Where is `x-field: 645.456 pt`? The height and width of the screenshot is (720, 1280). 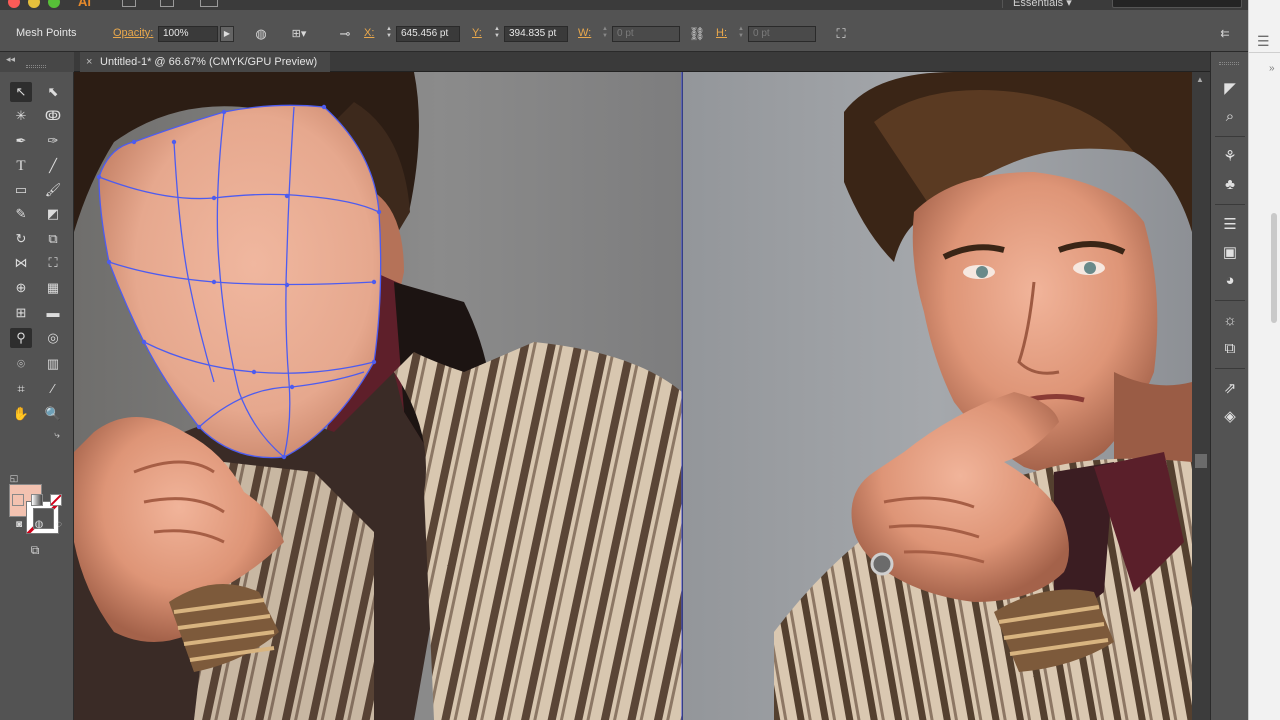 x-field: 645.456 pt is located at coordinates (428, 34).